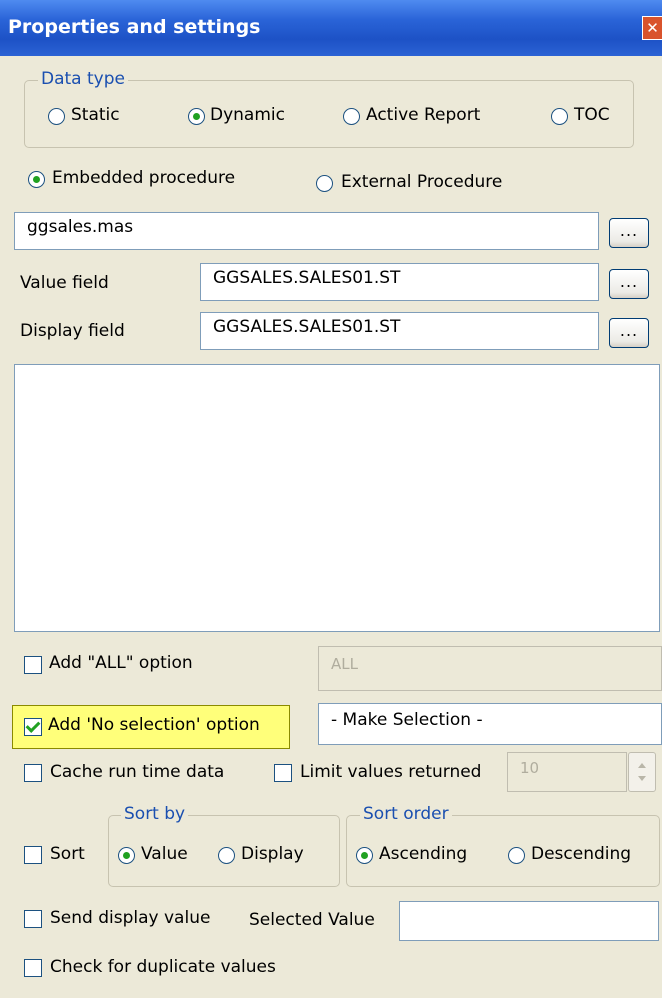 This screenshot has width=662, height=998. Describe the element at coordinates (391, 772) in the screenshot. I see `limit-values-label: Limit values returned` at that location.